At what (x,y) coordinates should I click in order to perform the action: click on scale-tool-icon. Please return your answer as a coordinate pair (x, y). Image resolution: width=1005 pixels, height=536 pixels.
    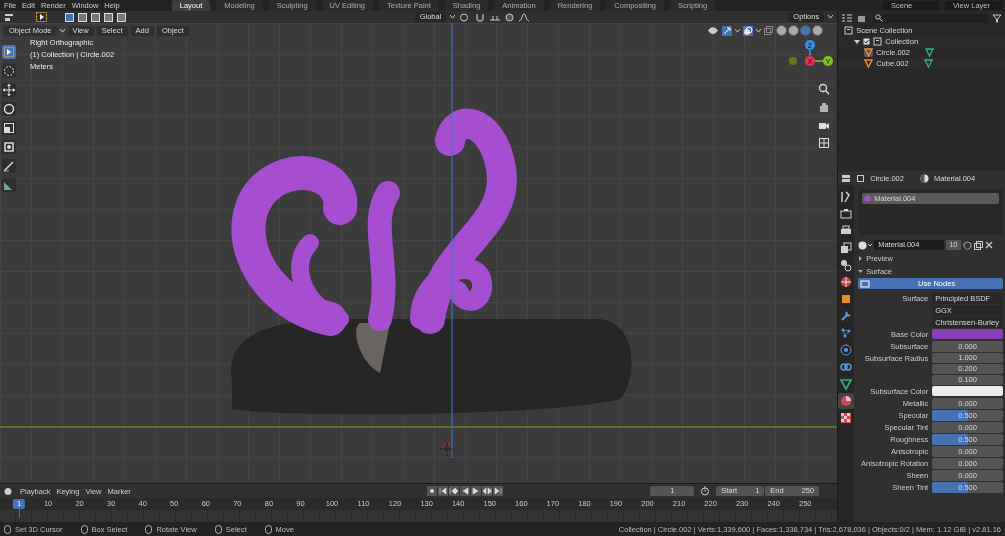
    Looking at the image, I should click on (9, 128).